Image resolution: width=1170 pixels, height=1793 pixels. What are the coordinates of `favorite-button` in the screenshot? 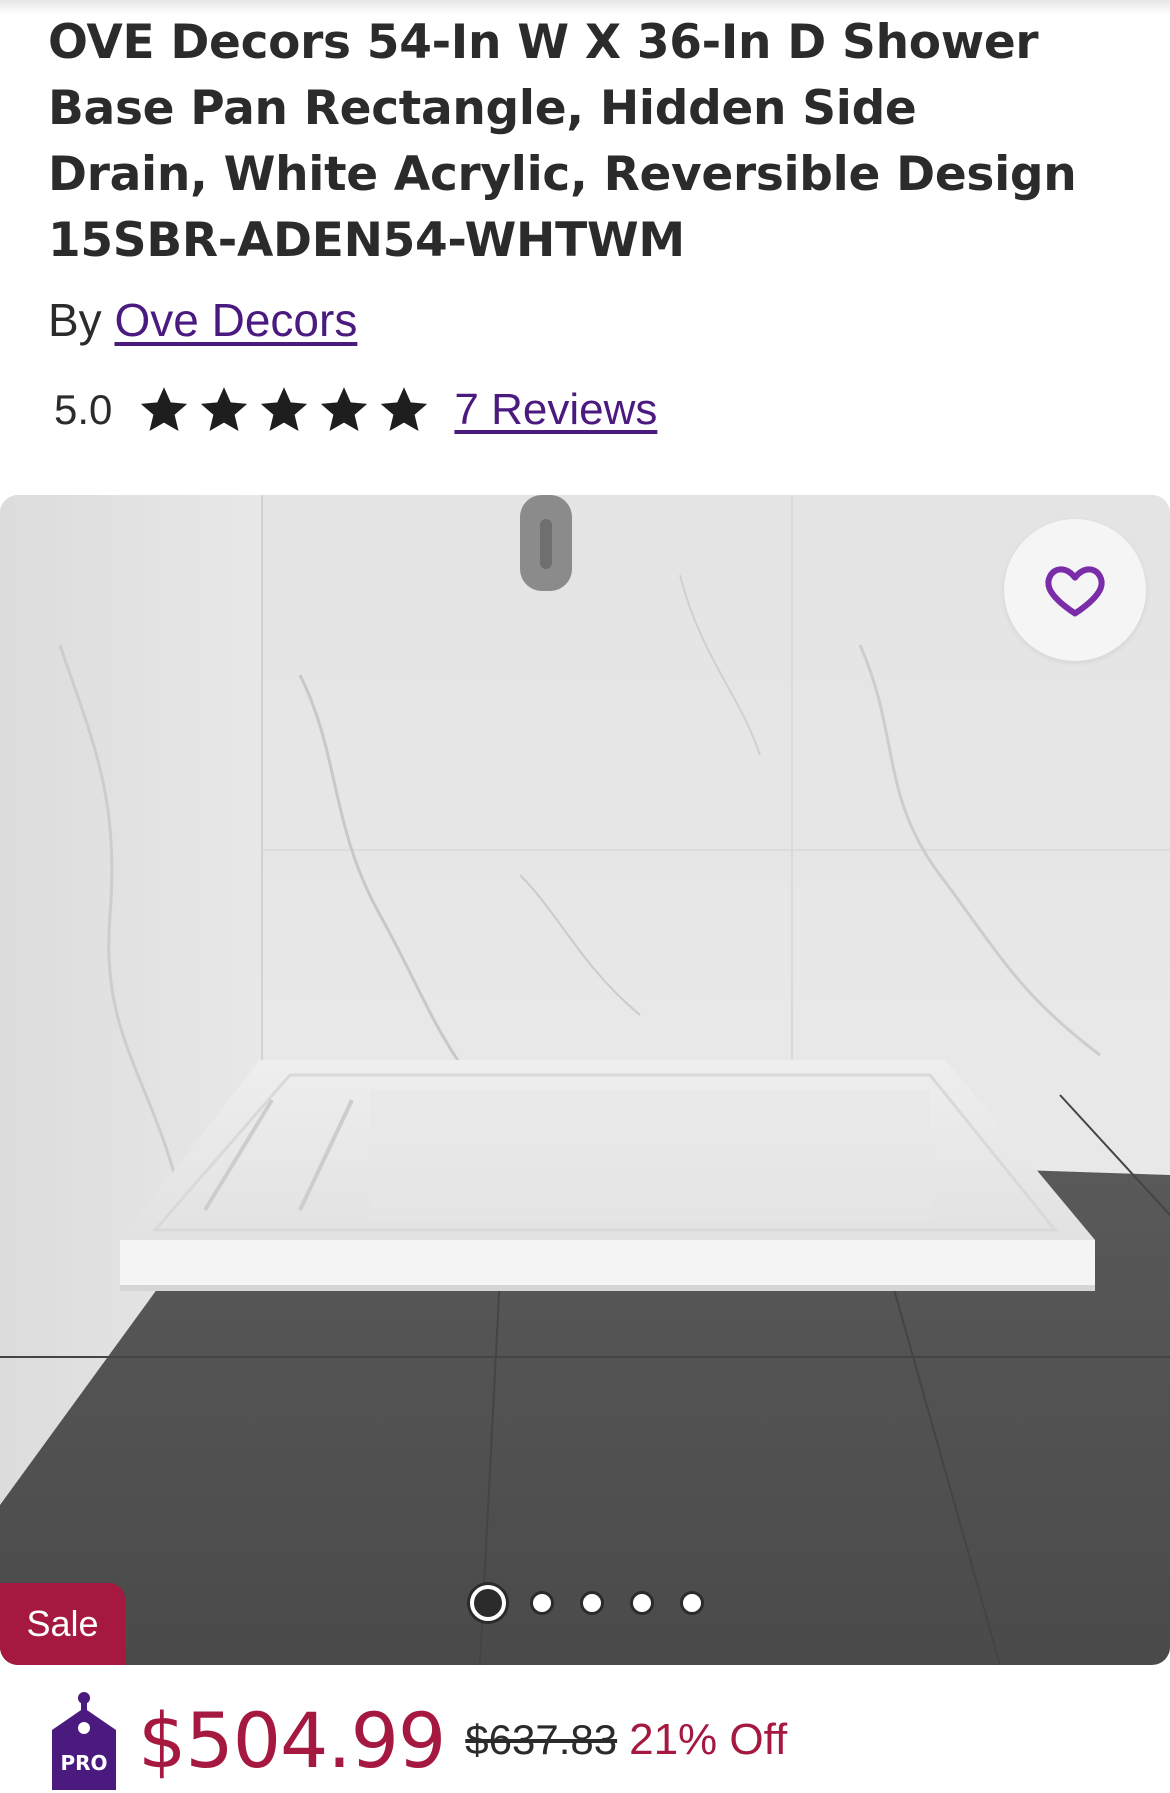 It's located at (1075, 590).